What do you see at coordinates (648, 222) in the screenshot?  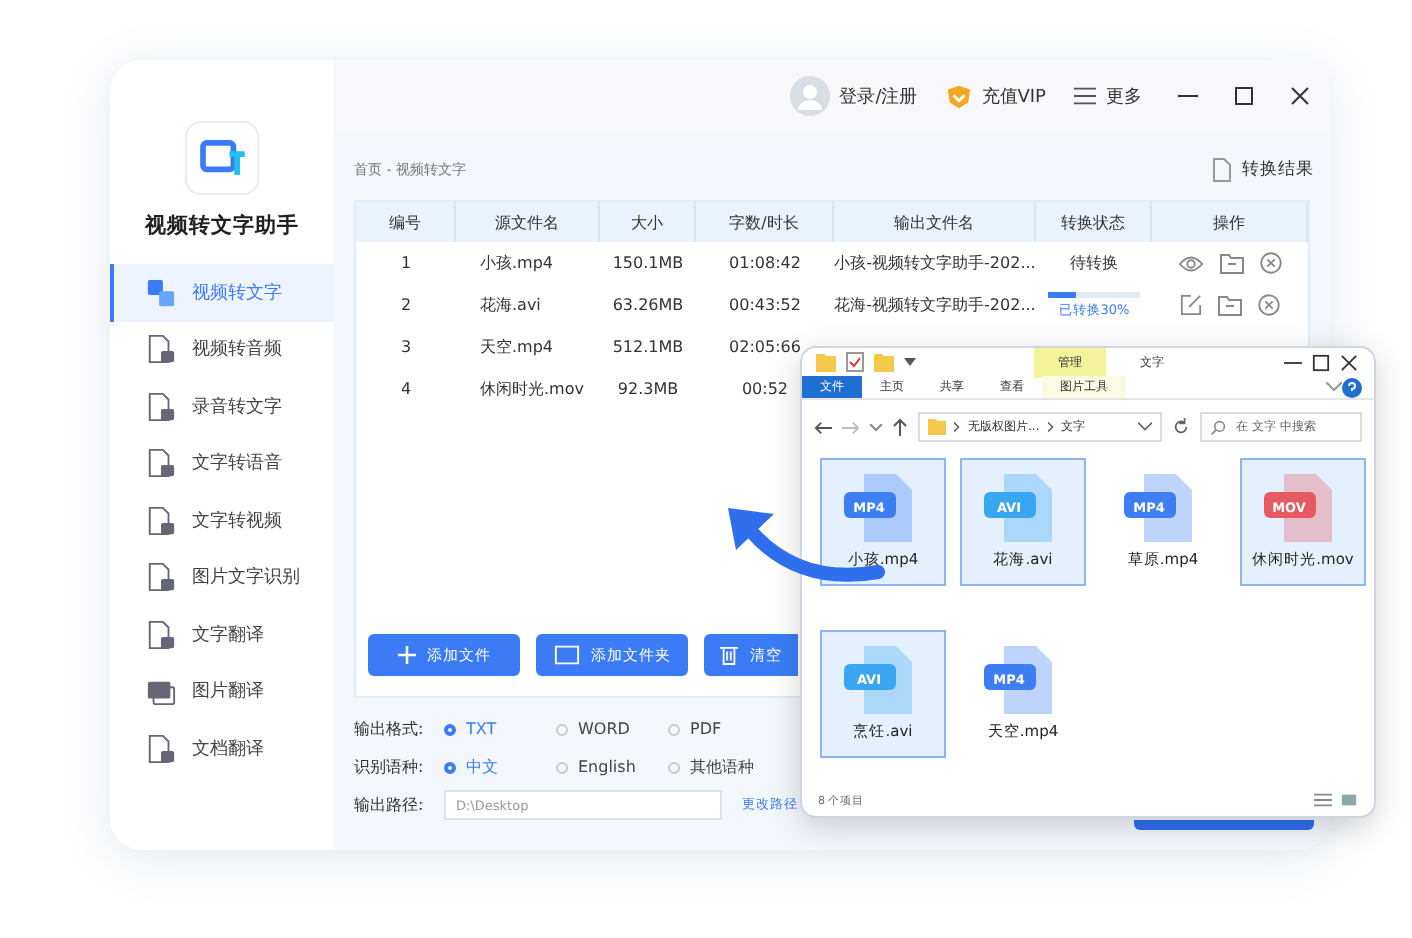 I see `column-header: 大小` at bounding box center [648, 222].